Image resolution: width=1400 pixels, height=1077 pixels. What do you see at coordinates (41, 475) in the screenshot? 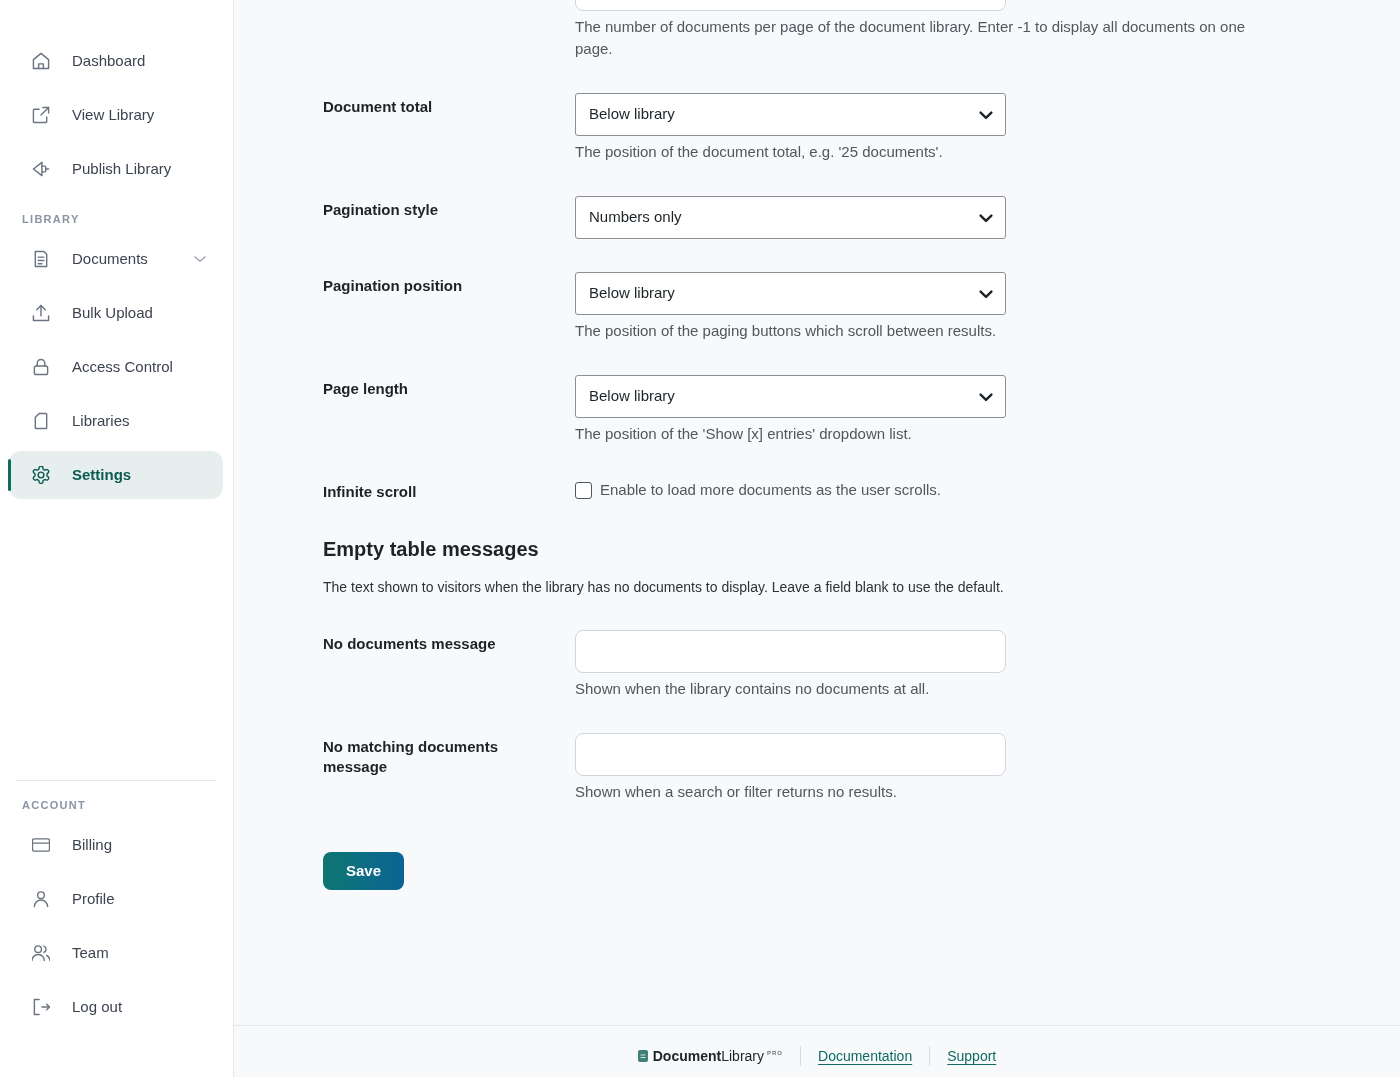
I see `settings-icon` at bounding box center [41, 475].